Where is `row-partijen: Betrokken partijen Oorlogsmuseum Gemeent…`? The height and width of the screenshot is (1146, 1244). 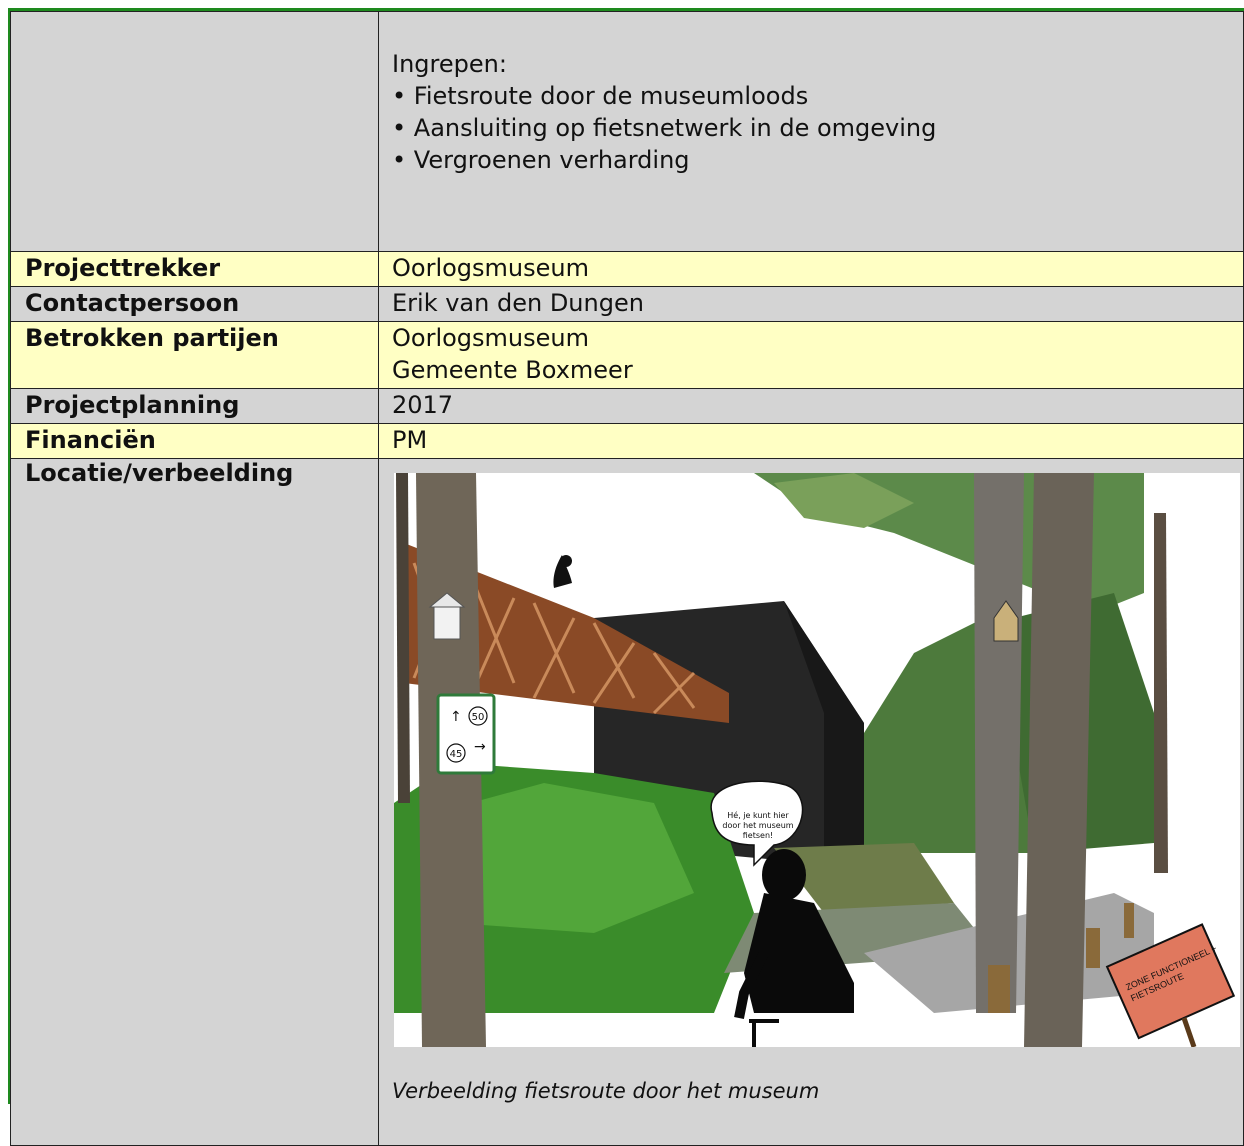
row-partijen: Betrokken partijen Oorlogsmuseum Gemeent… is located at coordinates (627, 355).